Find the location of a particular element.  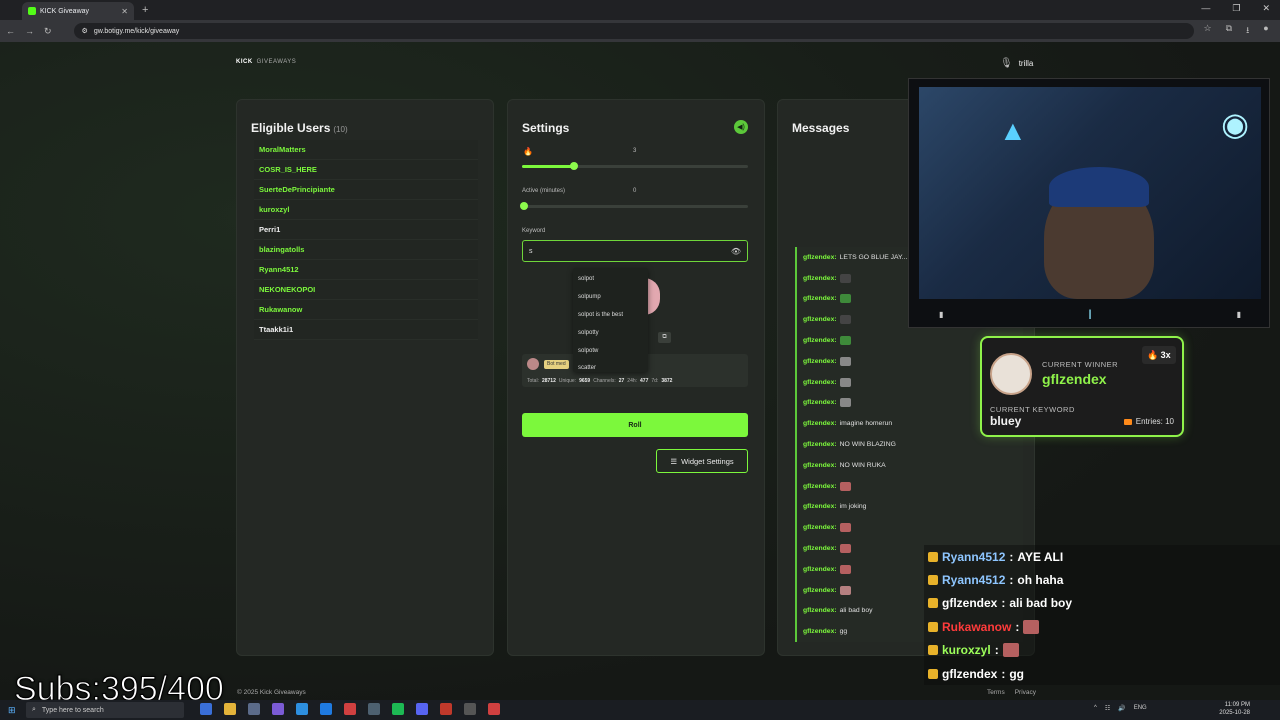

forward-icon: → is located at coordinates (29, 31).